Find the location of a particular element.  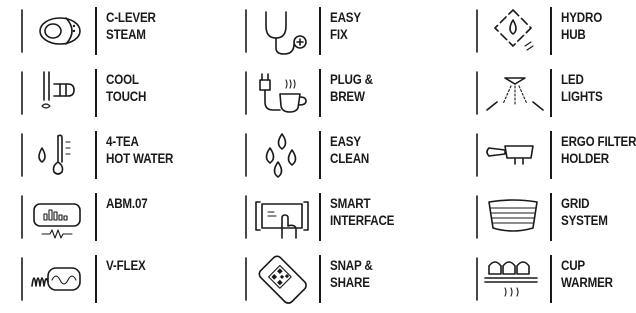

stethoscope-icon is located at coordinates (279, 31).